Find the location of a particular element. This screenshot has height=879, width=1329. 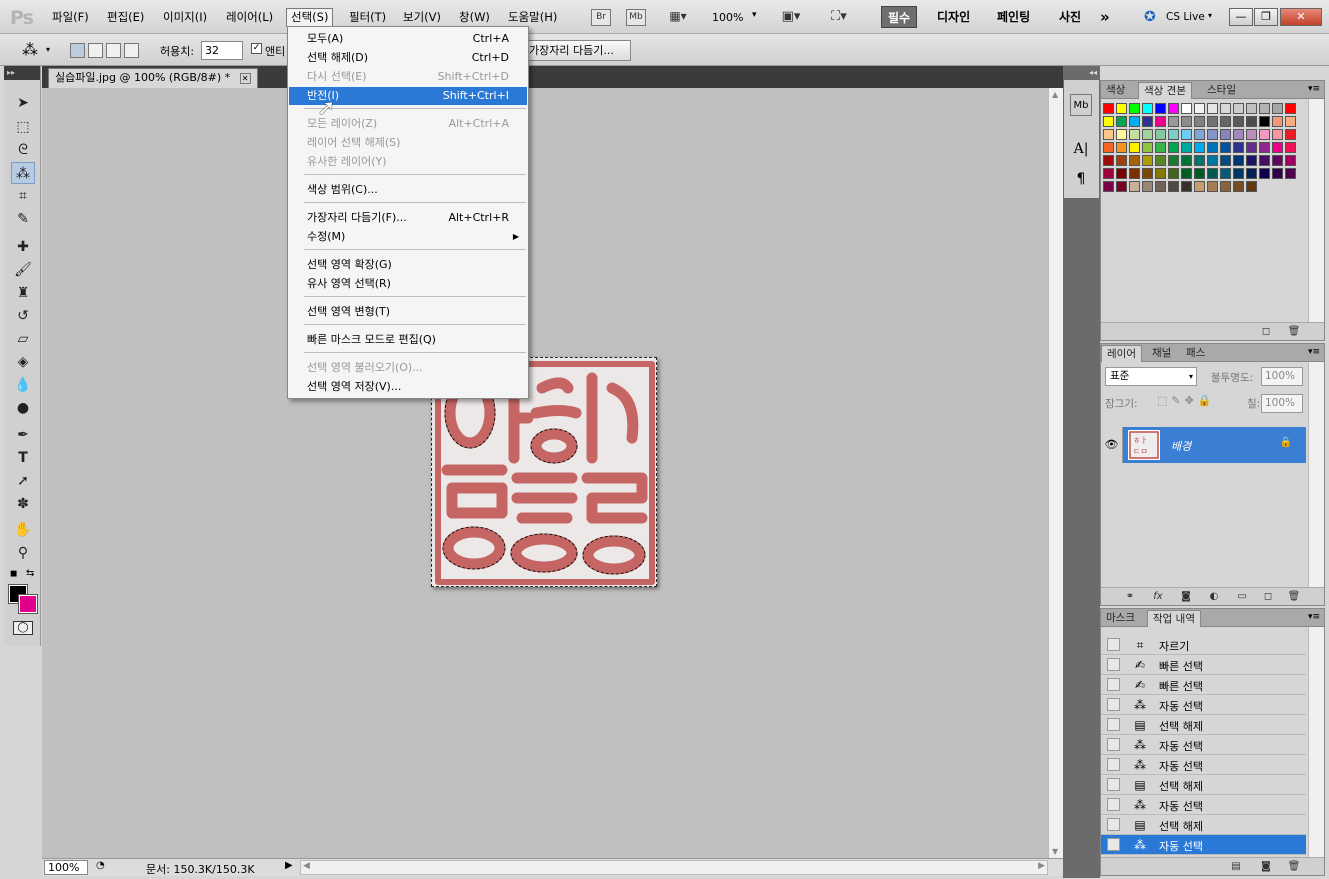

swatches-scrollbar is located at coordinates (1316, 211).